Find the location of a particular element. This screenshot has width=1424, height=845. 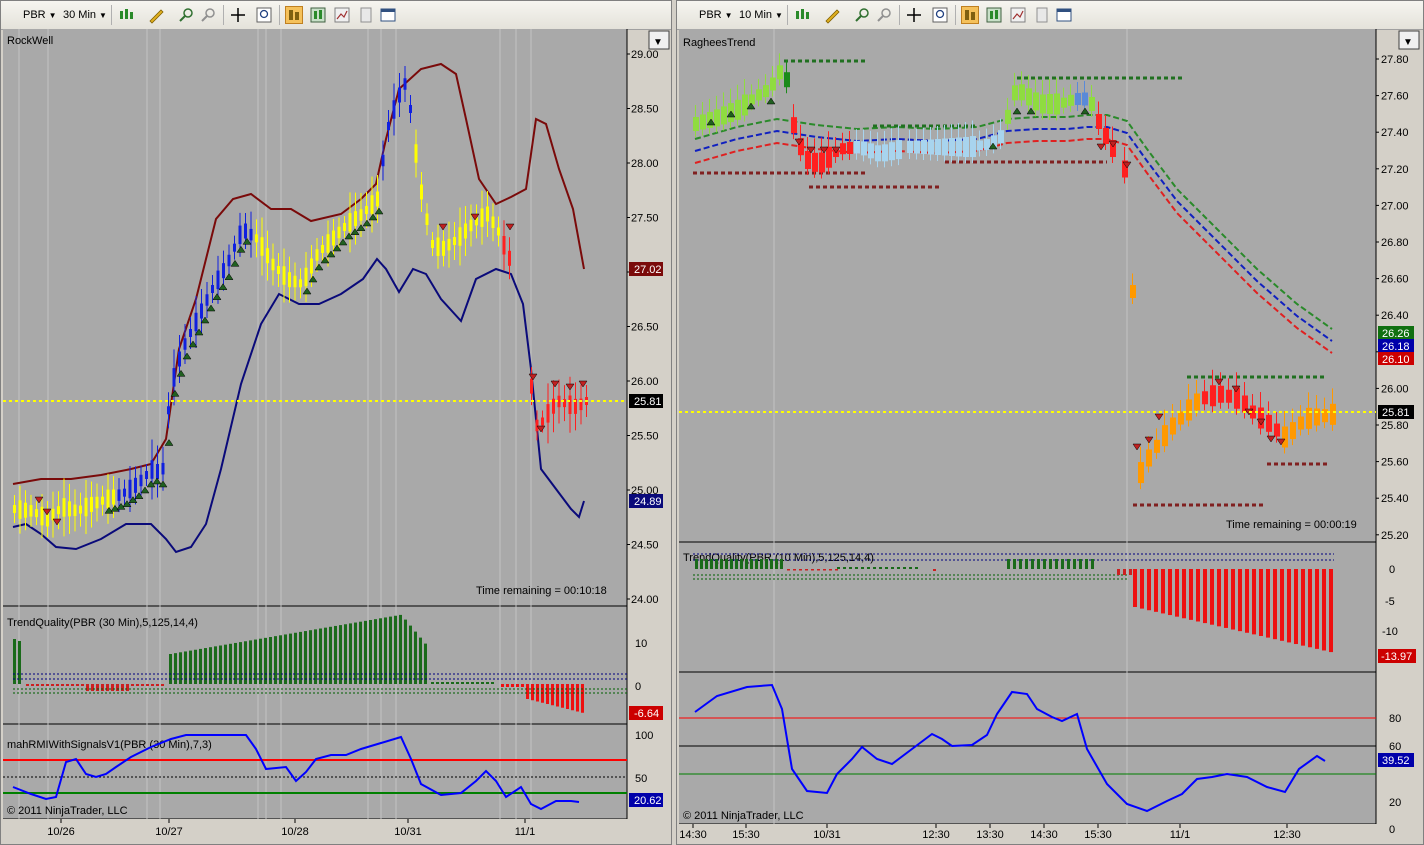

strategy-icon is located at coordinates (994, 15).